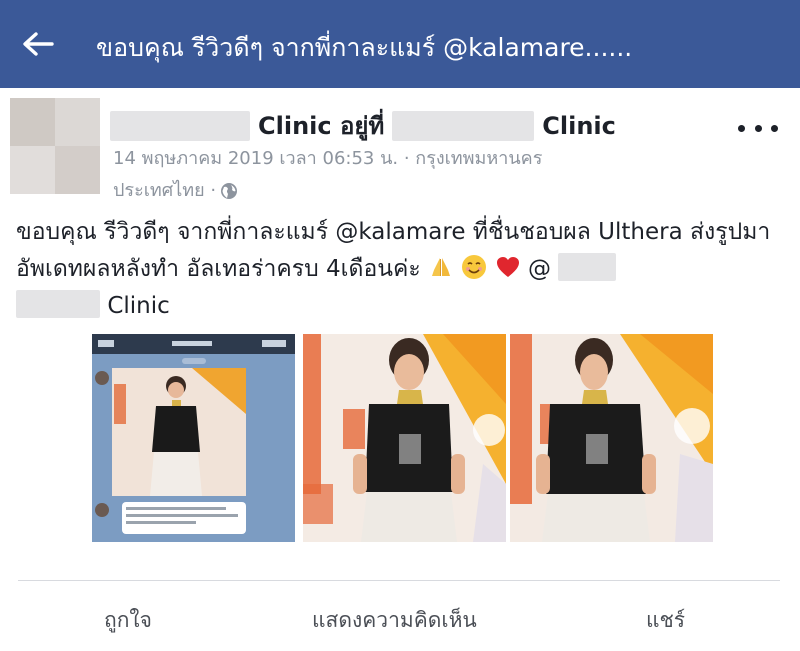 The height and width of the screenshot is (651, 800). What do you see at coordinates (579, 125) in the screenshot?
I see `page-name-part2: Clinic` at bounding box center [579, 125].